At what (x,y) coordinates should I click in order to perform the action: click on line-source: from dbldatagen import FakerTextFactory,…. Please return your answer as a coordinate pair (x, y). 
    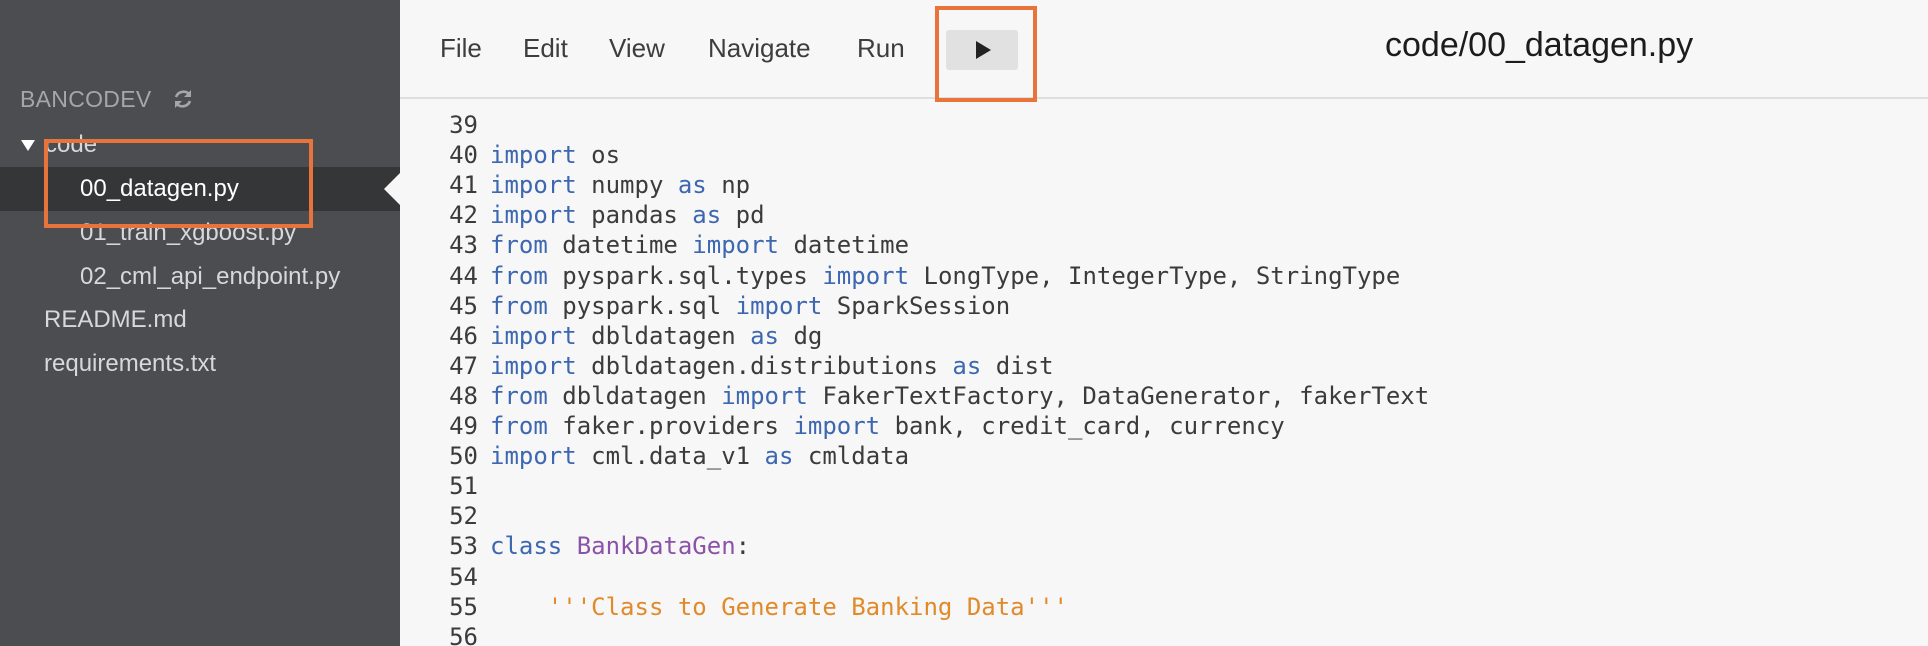
    Looking at the image, I should click on (953, 396).